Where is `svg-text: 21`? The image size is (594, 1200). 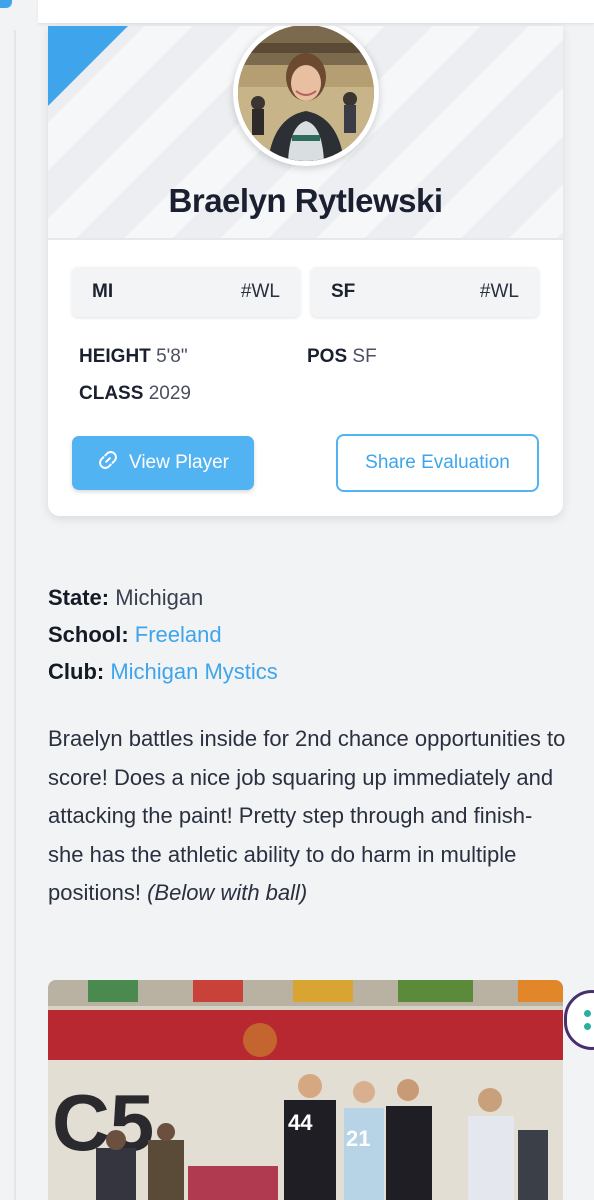 svg-text: 21 is located at coordinates (358, 1138).